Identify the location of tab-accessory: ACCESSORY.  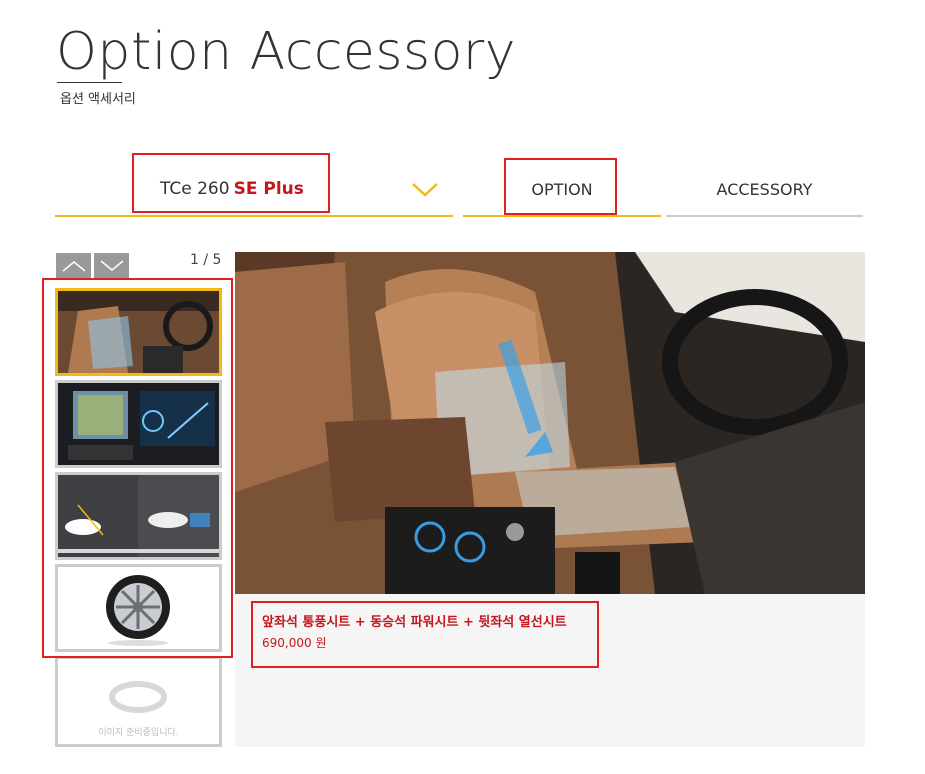
(764, 188).